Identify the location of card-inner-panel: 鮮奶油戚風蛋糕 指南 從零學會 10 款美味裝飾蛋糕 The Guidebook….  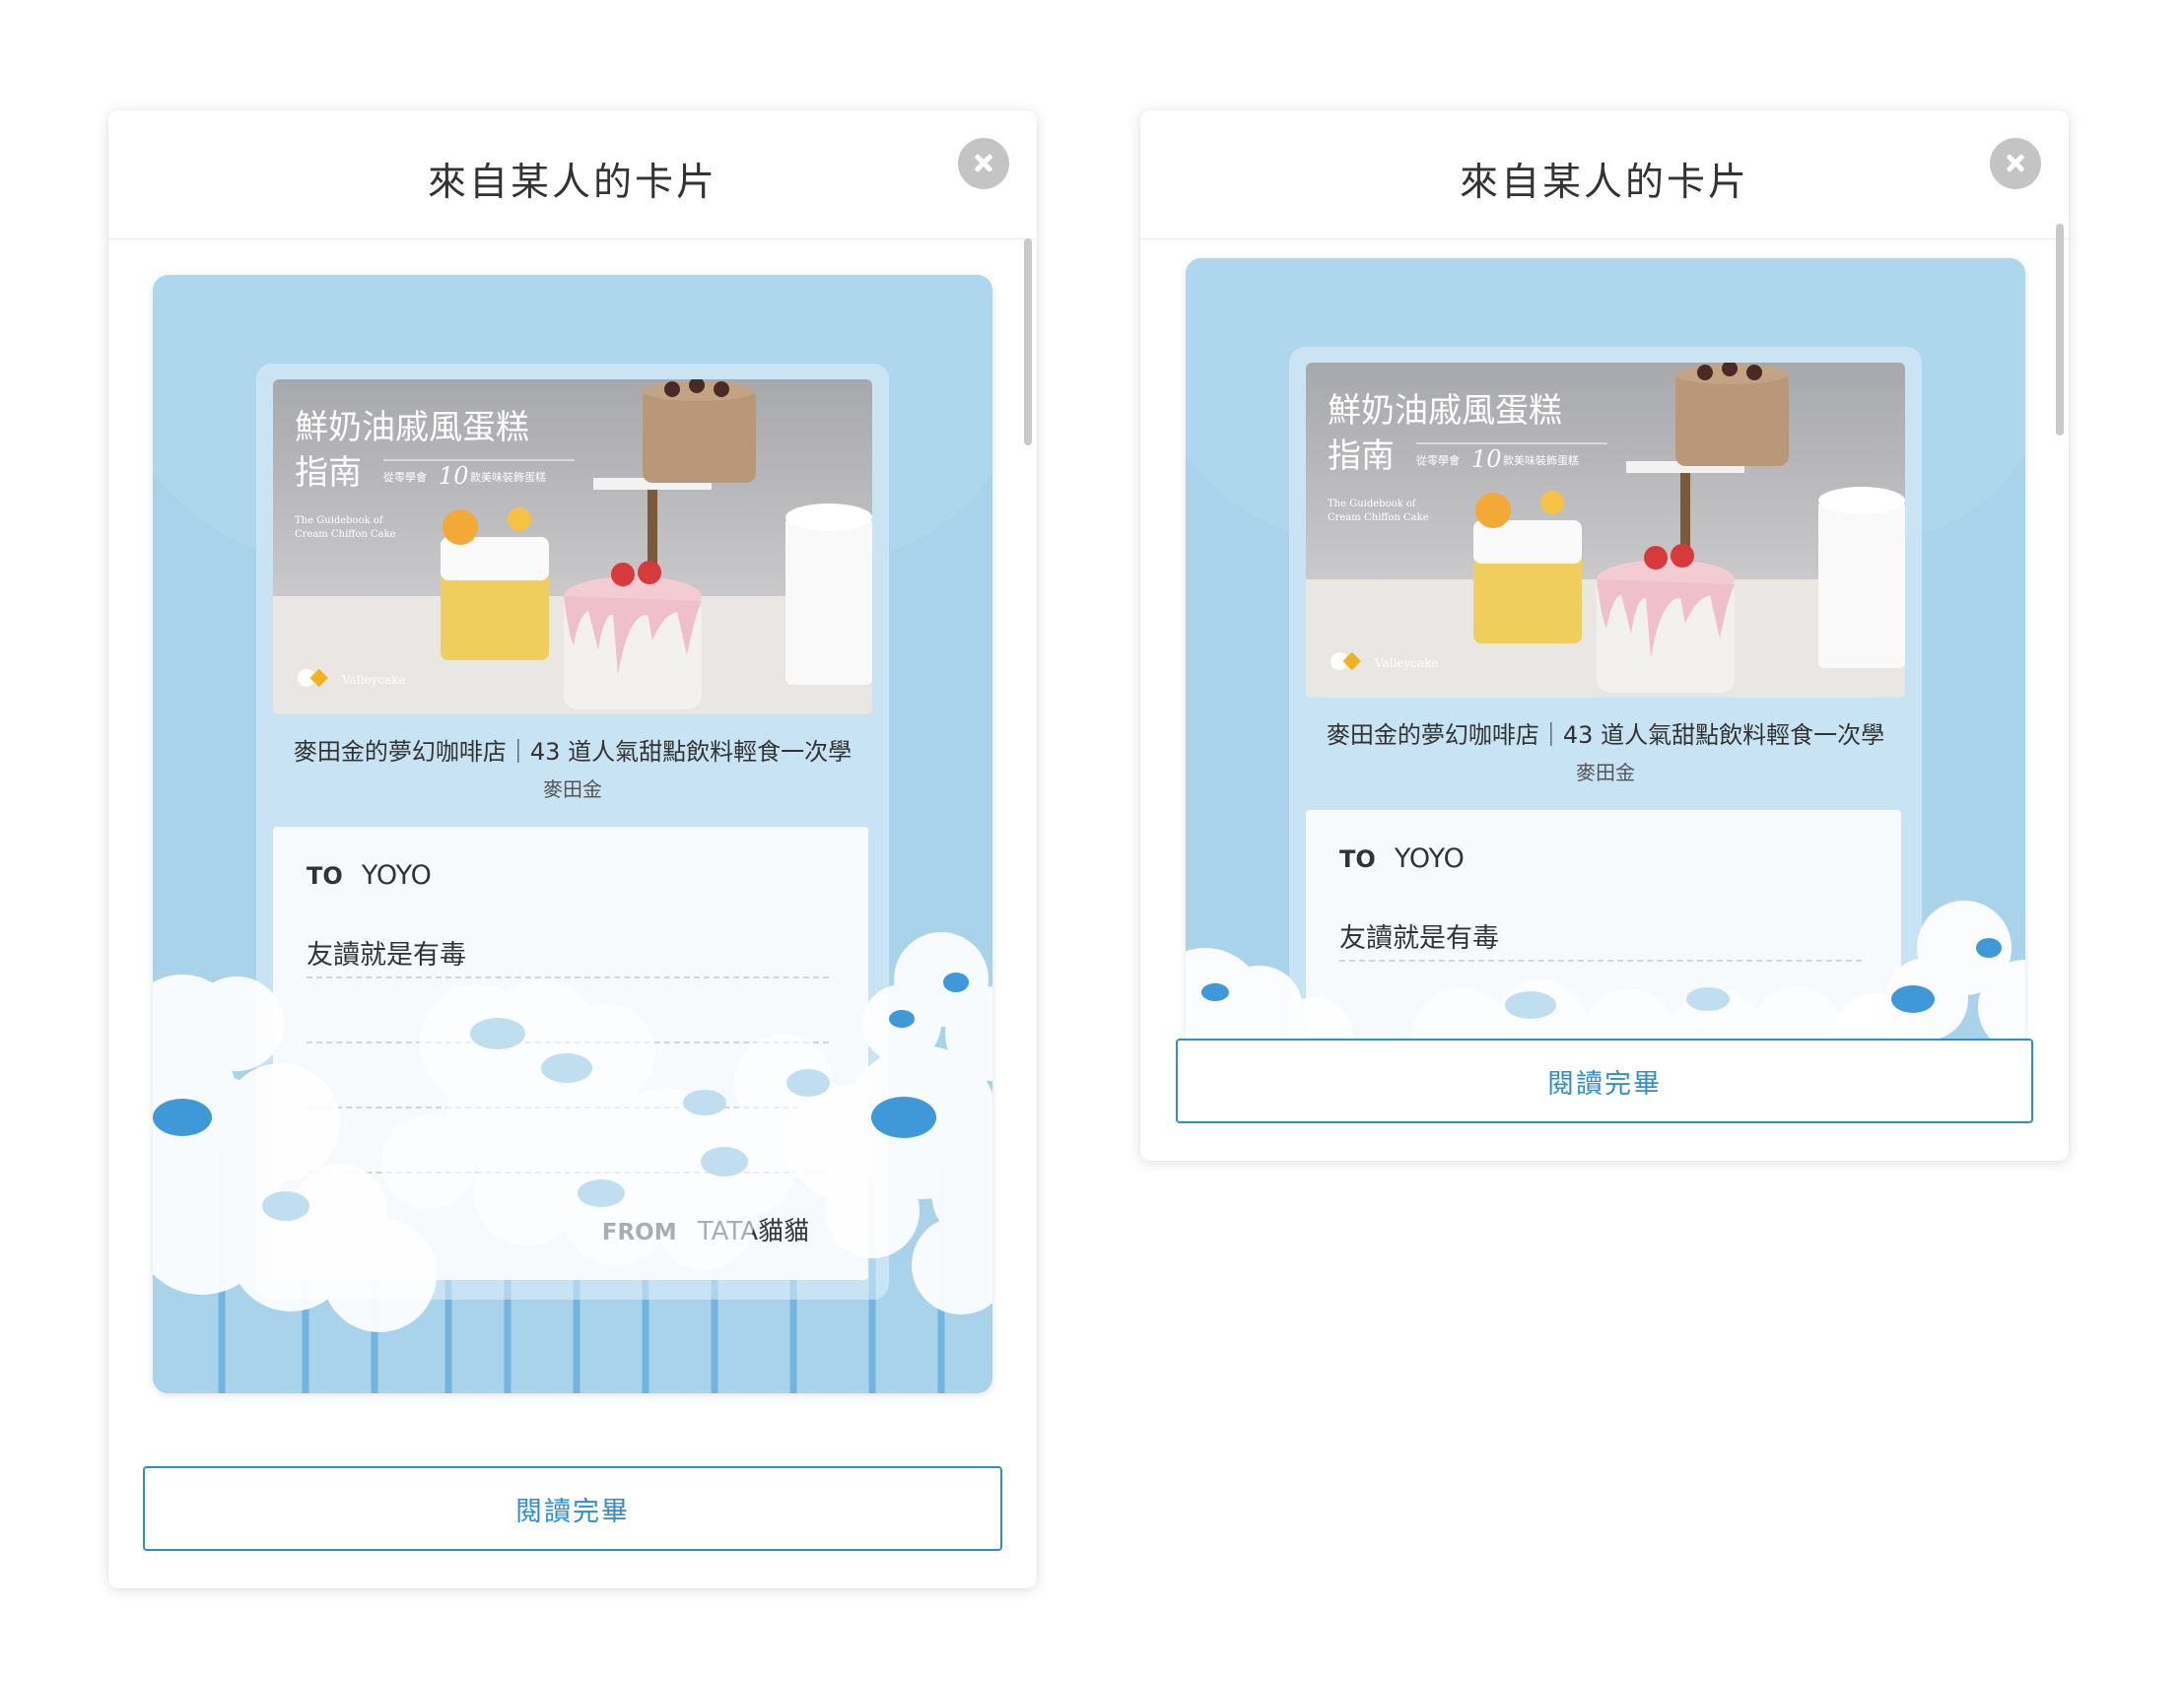
(1605, 730).